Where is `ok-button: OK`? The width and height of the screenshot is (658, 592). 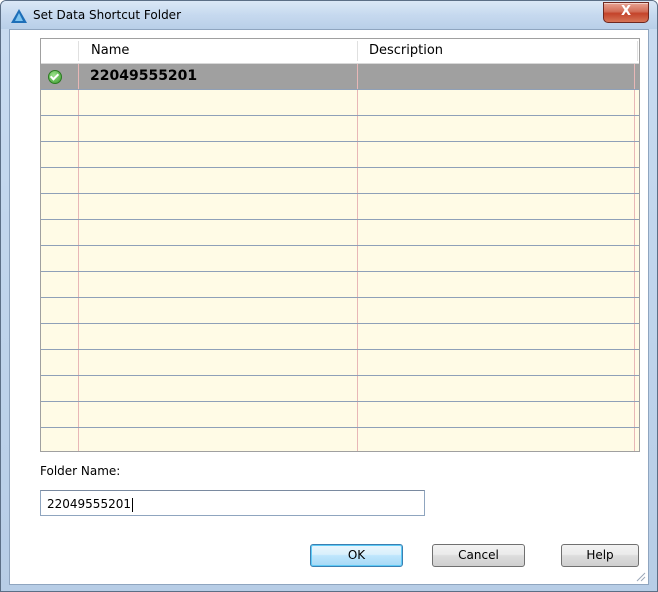 ok-button: OK is located at coordinates (356, 555).